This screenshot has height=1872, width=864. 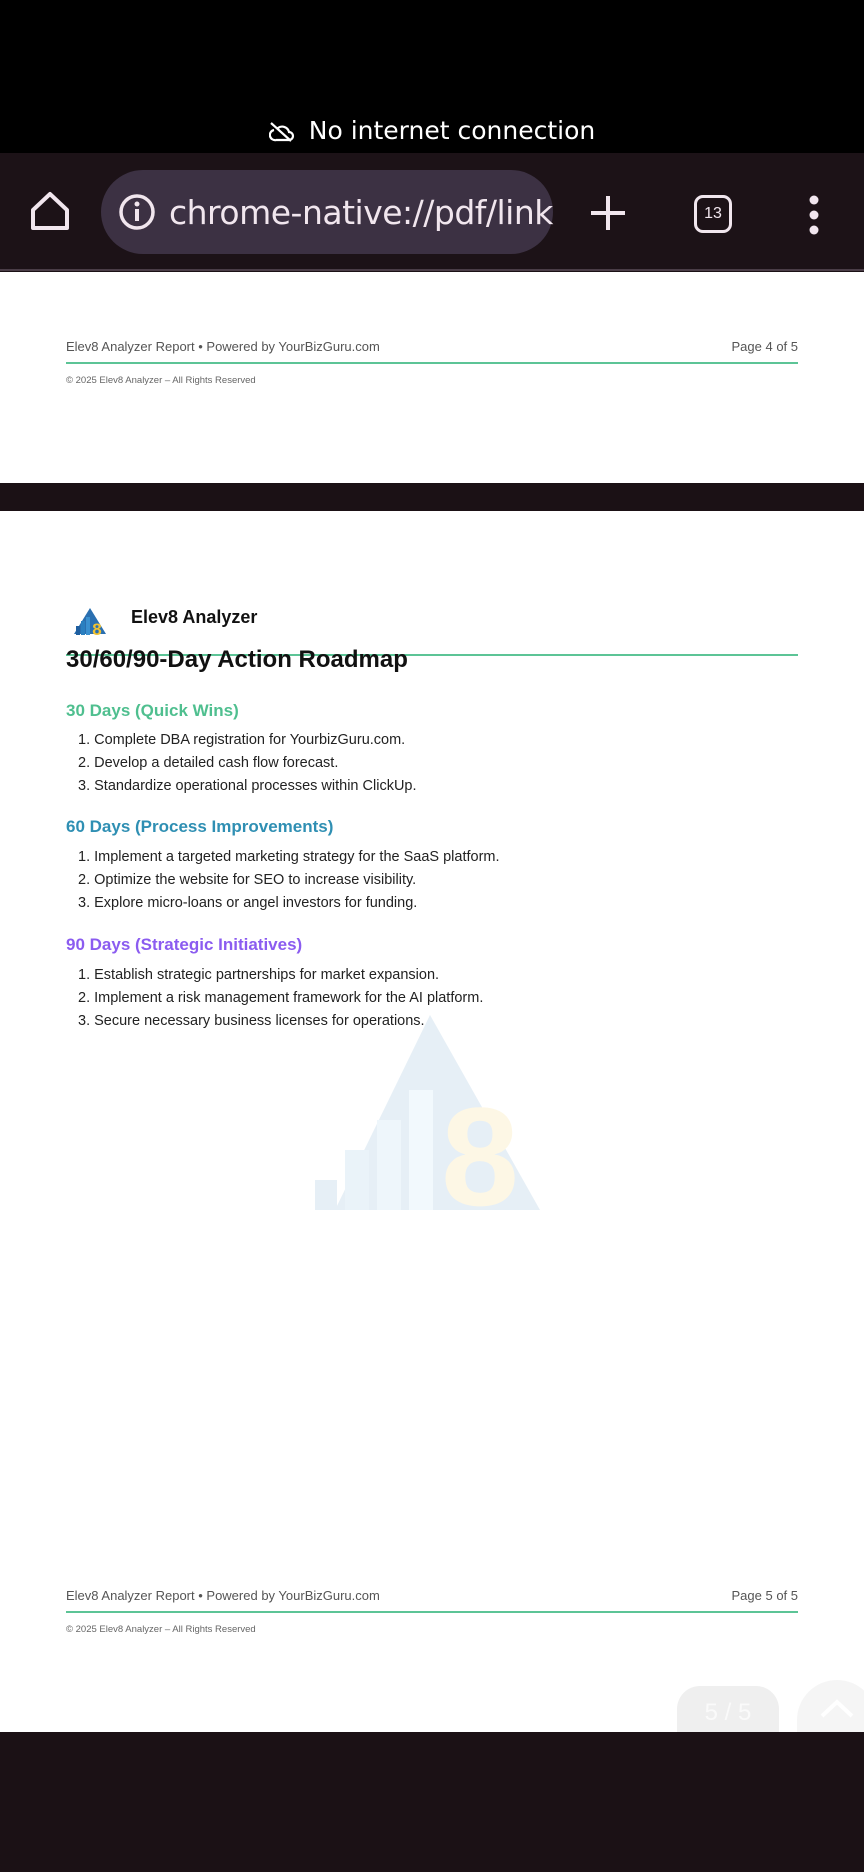 What do you see at coordinates (90, 623) in the screenshot?
I see `elev8-logo: 8` at bounding box center [90, 623].